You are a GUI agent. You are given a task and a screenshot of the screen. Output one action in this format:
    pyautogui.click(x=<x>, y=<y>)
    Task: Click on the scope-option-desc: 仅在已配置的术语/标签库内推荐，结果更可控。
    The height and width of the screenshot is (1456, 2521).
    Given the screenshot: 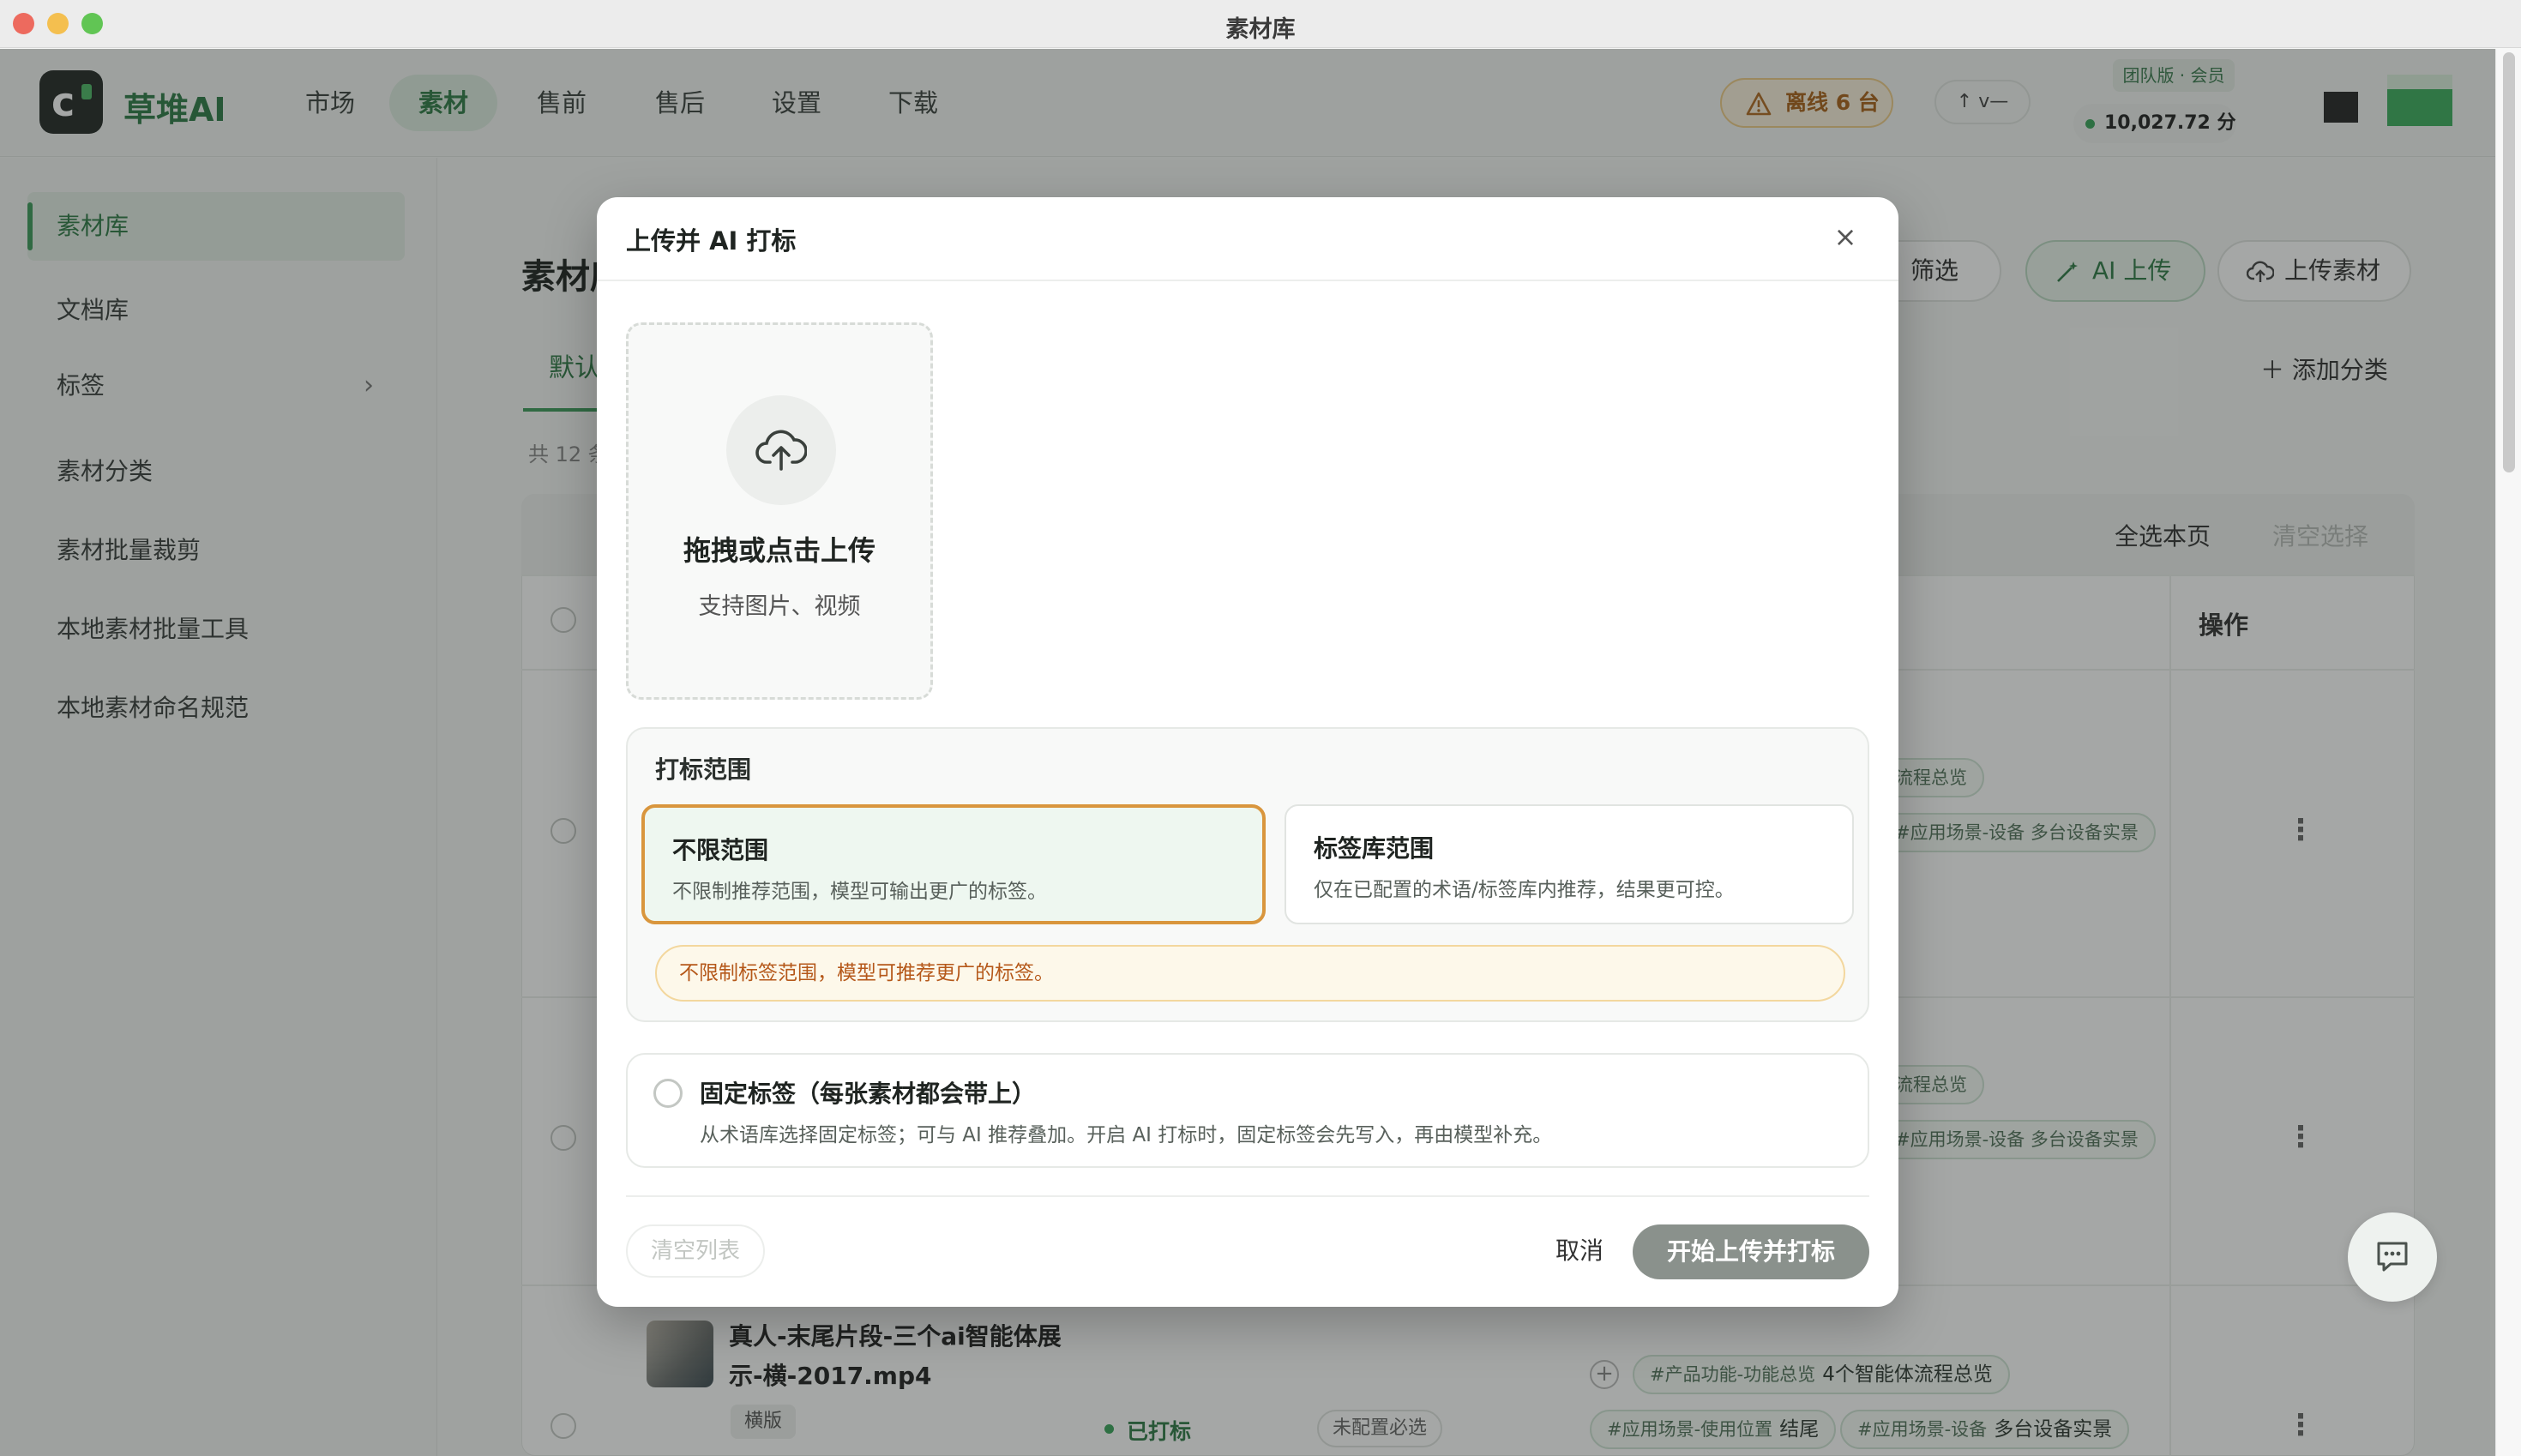 What is the action you would take?
    pyautogui.click(x=1525, y=890)
    